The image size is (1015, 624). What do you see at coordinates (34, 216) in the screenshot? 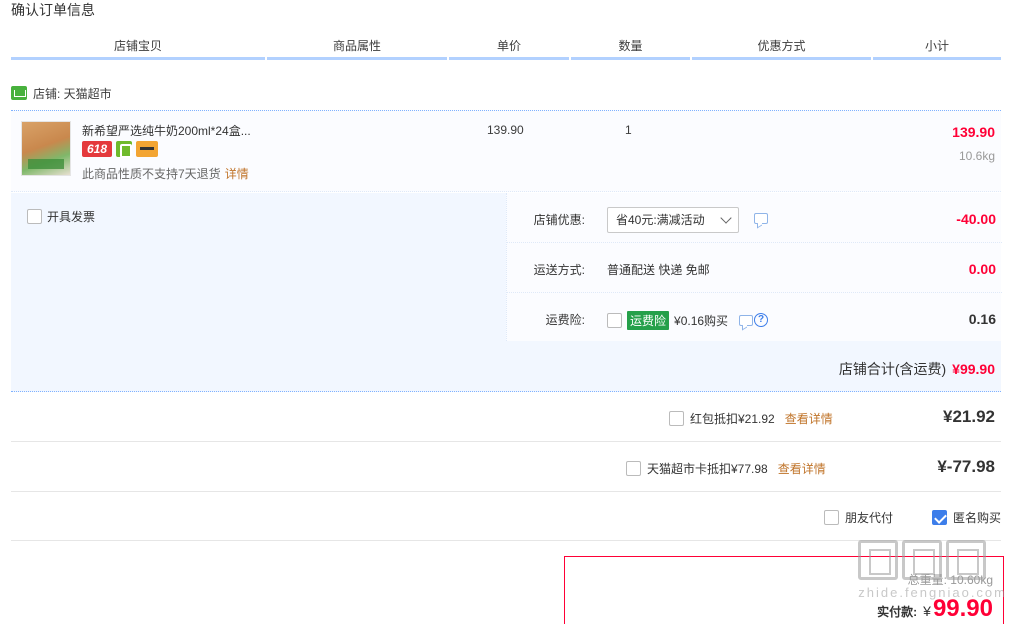
I see `invoice-checkbox` at bounding box center [34, 216].